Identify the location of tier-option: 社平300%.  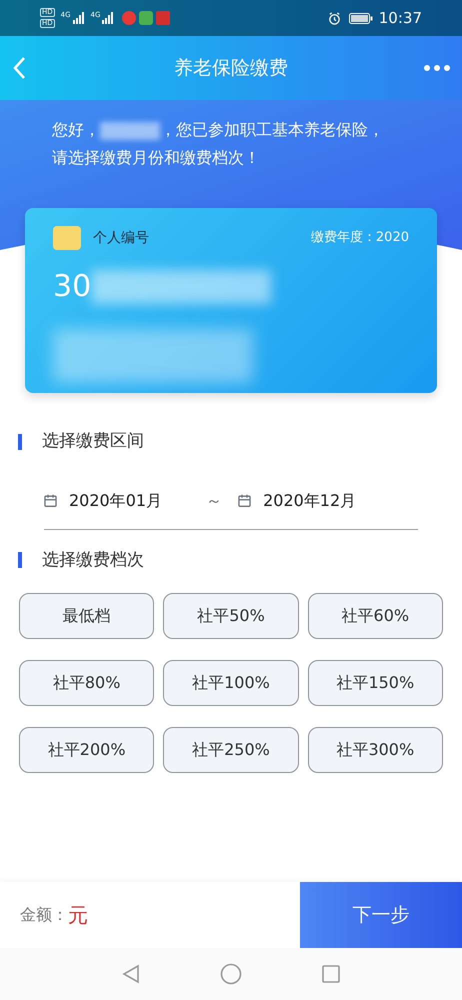
(375, 750).